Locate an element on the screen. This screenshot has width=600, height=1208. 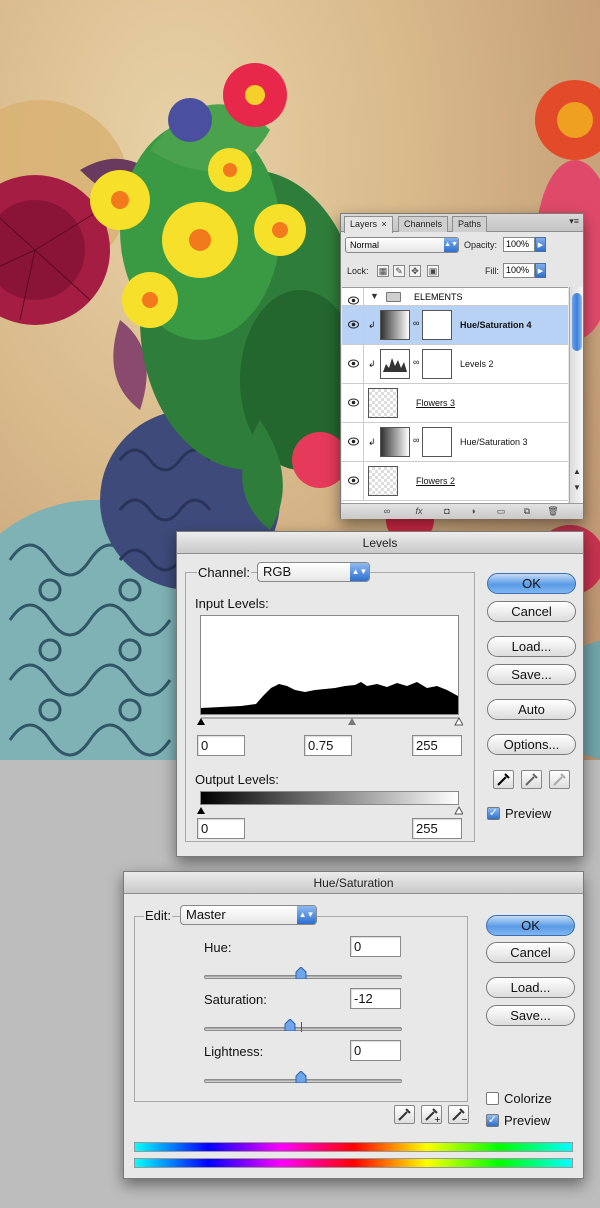
trash-icon: 🗑 is located at coordinates (553, 511).